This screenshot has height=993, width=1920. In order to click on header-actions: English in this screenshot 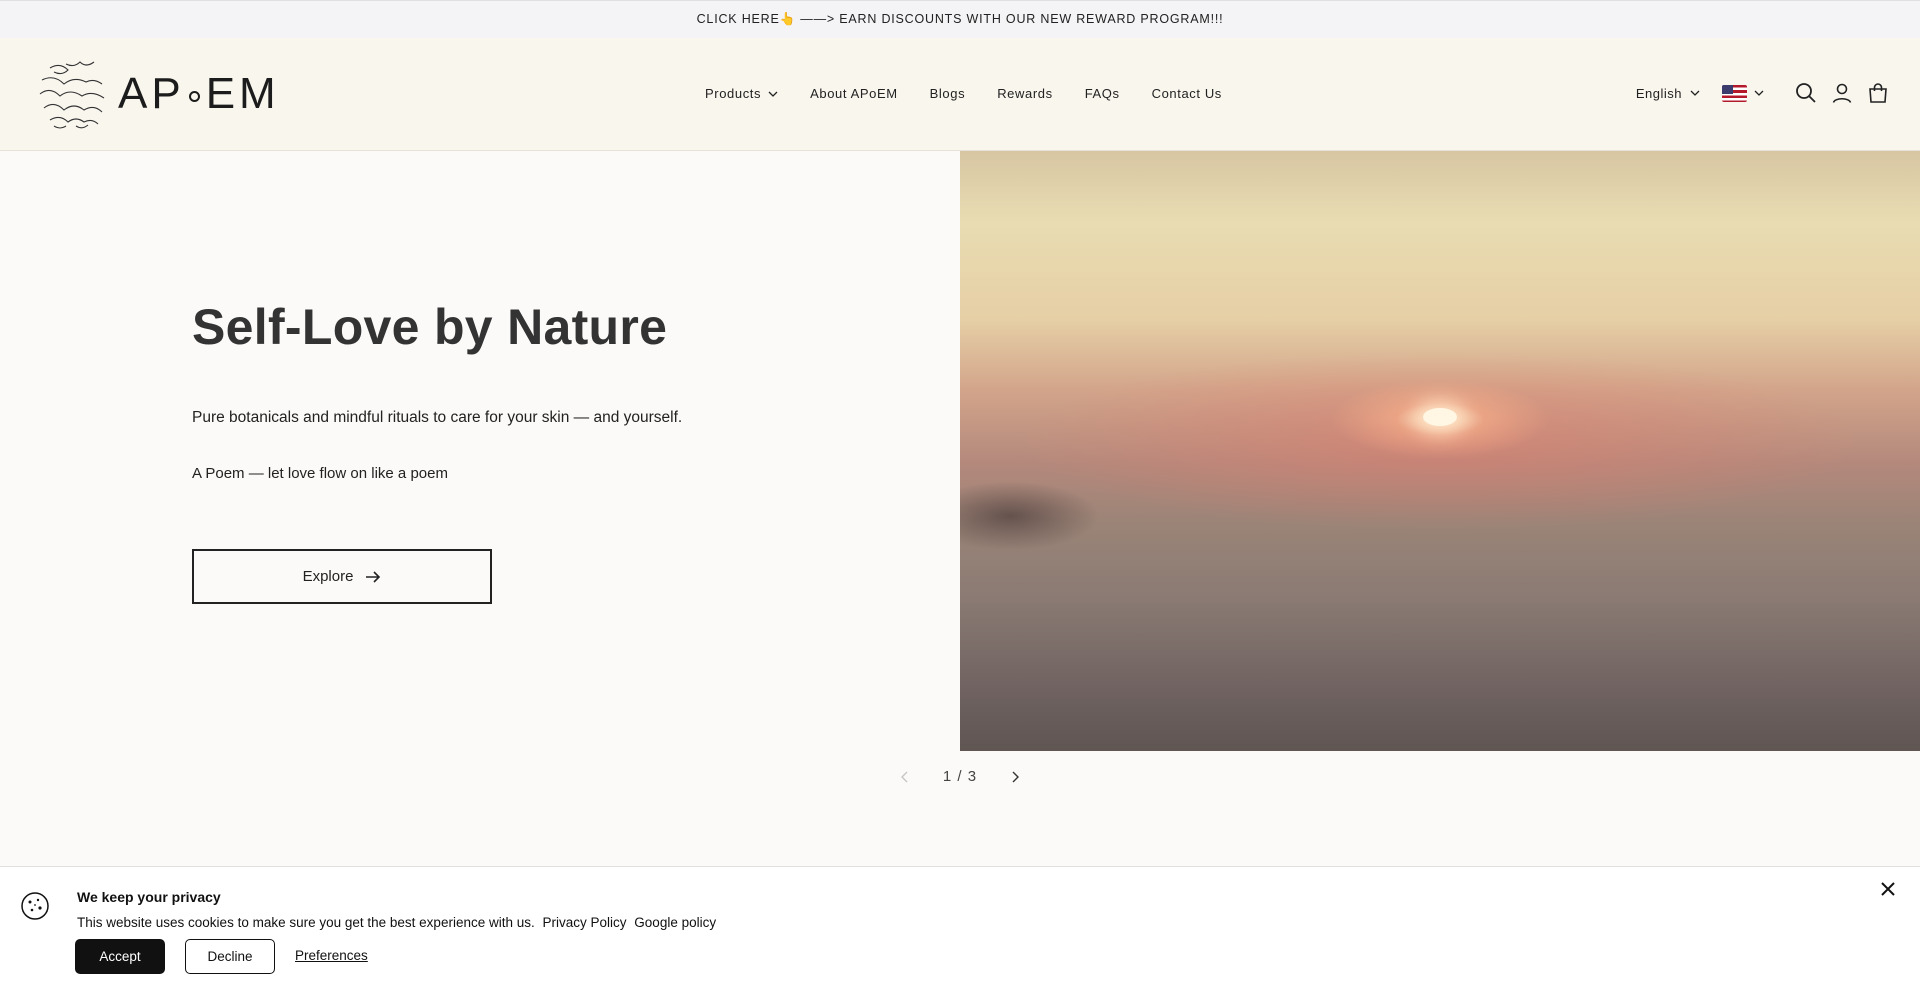, I will do `click(1763, 93)`.